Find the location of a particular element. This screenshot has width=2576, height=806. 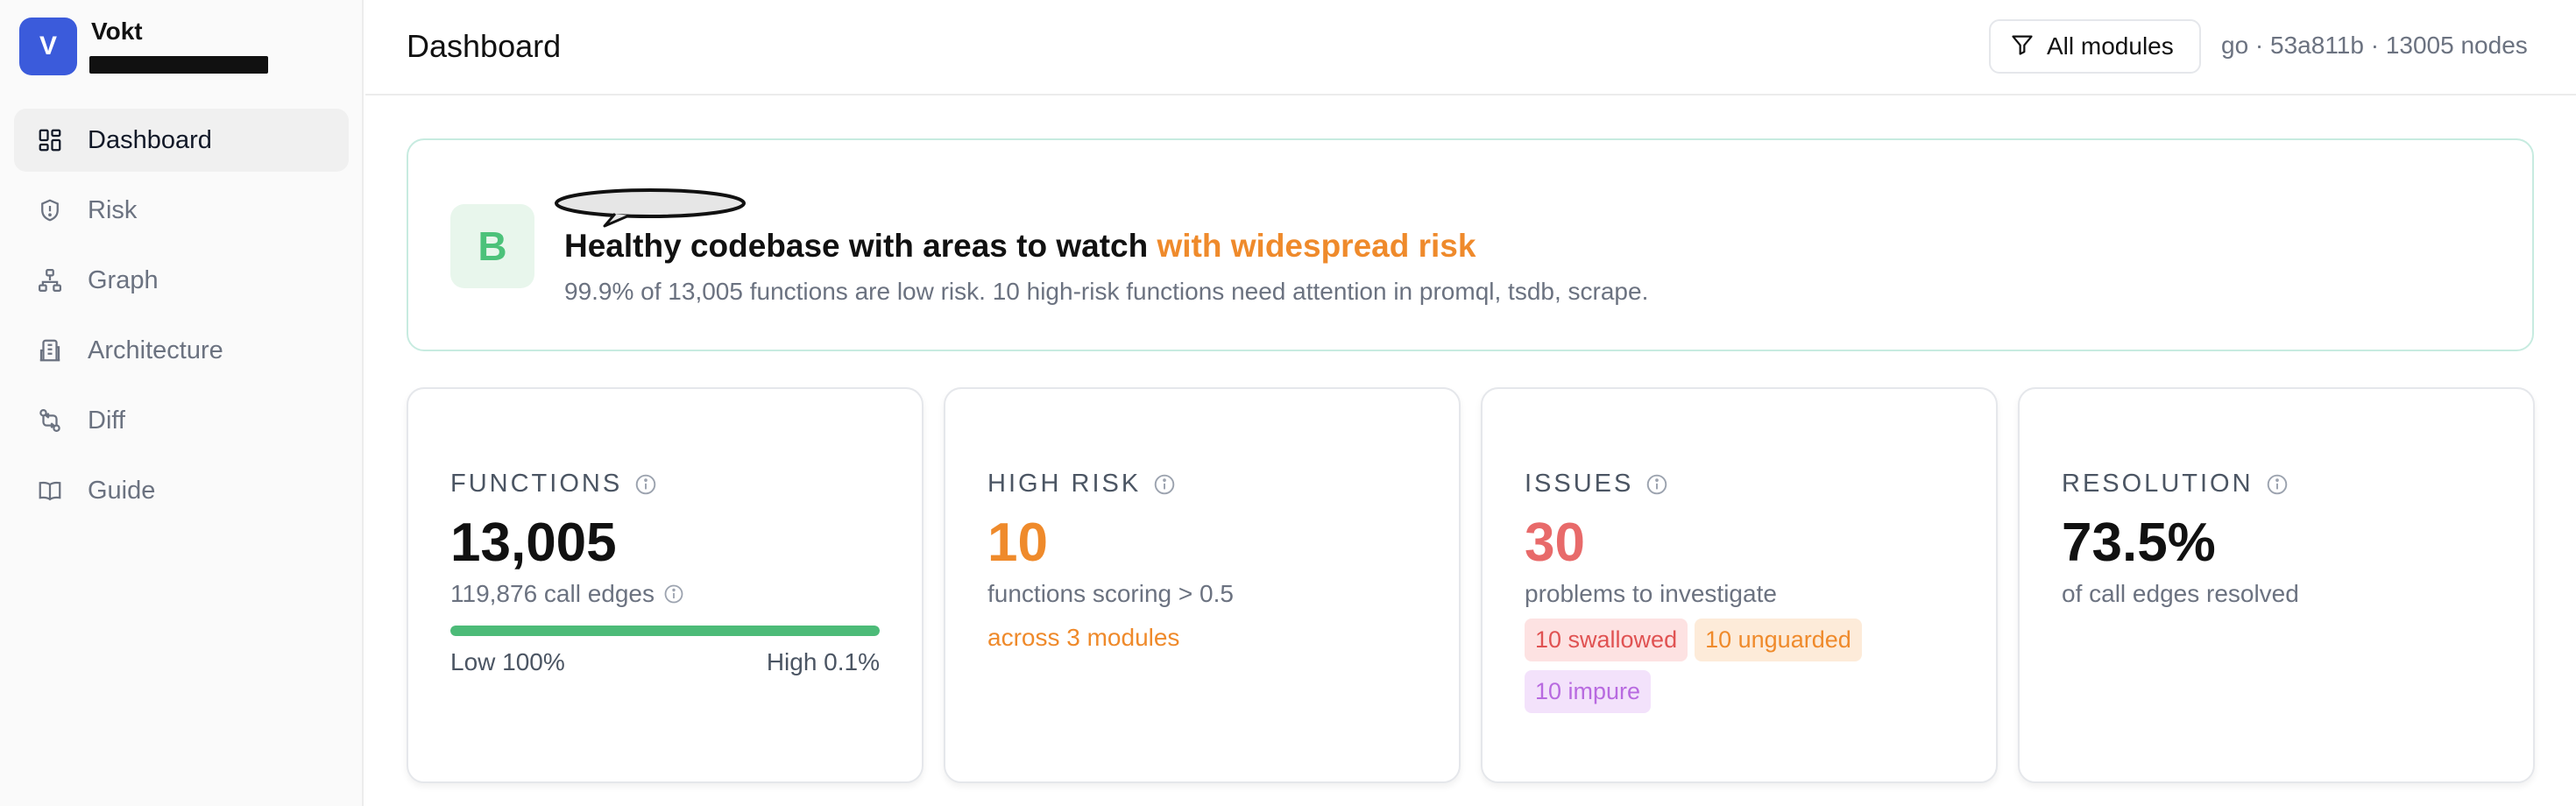

workspace-avatar: V is located at coordinates (48, 46).